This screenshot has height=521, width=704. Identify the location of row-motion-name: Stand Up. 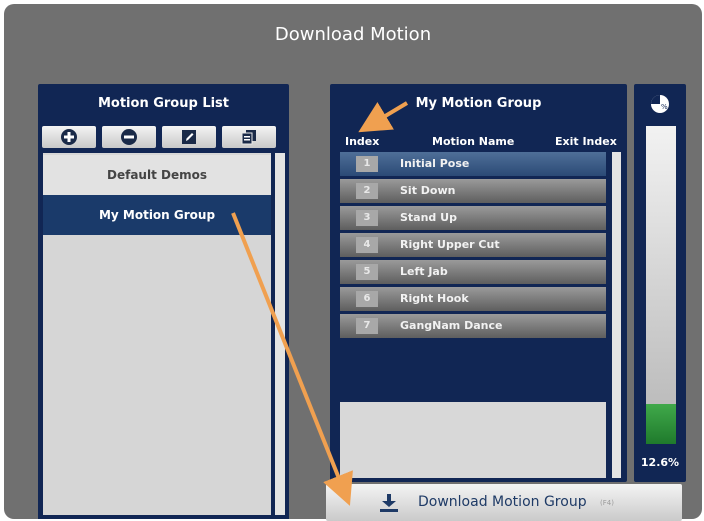
(428, 217).